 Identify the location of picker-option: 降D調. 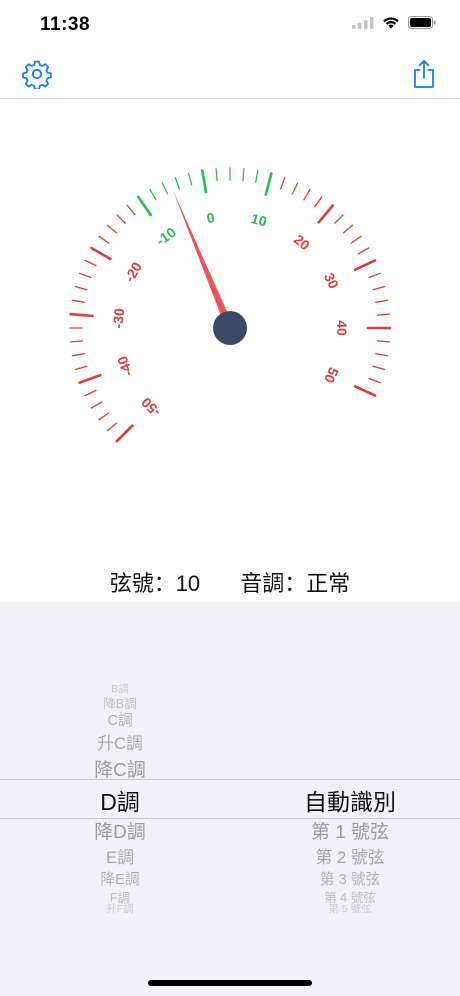
(120, 830).